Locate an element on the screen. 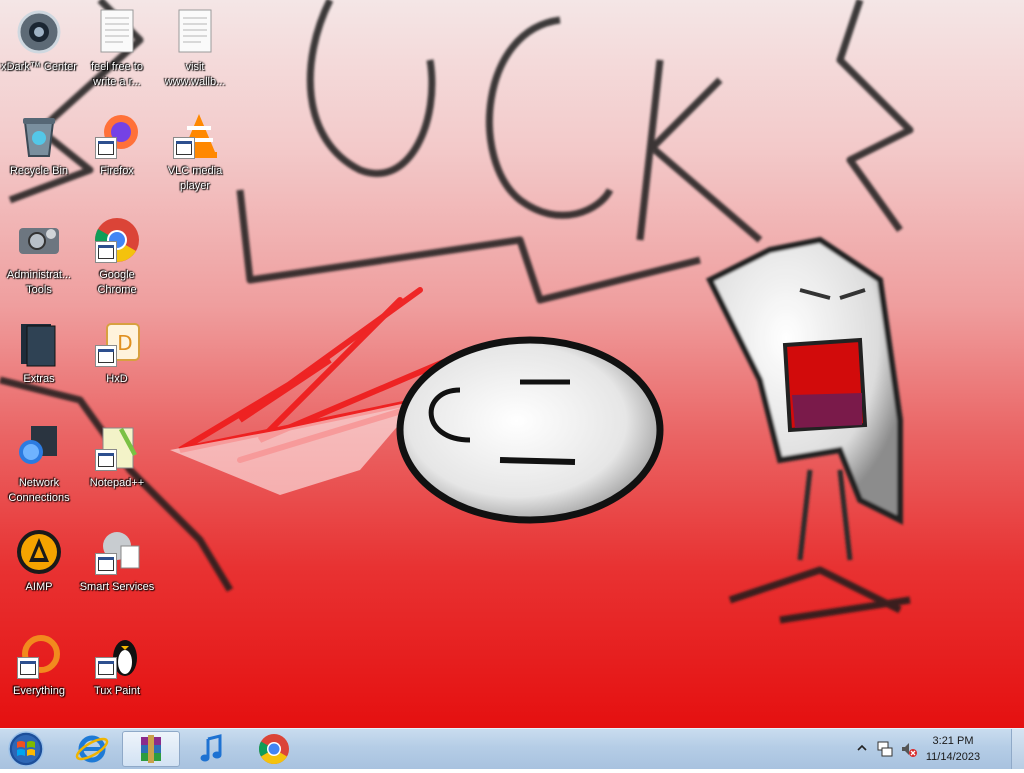 This screenshot has width=1024, height=773. desktop-icon-label: Network Connections is located at coordinates (39, 490).